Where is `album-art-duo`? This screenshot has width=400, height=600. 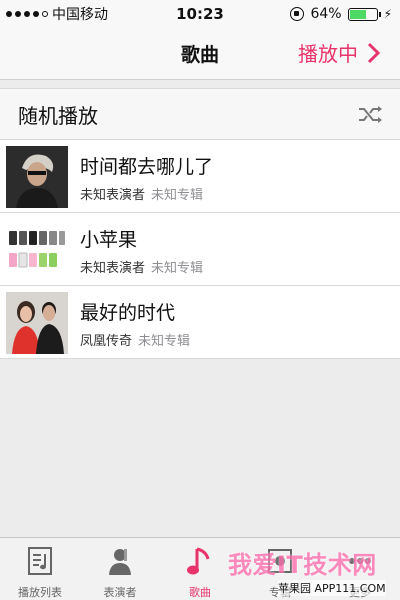
album-art-duo is located at coordinates (37, 323).